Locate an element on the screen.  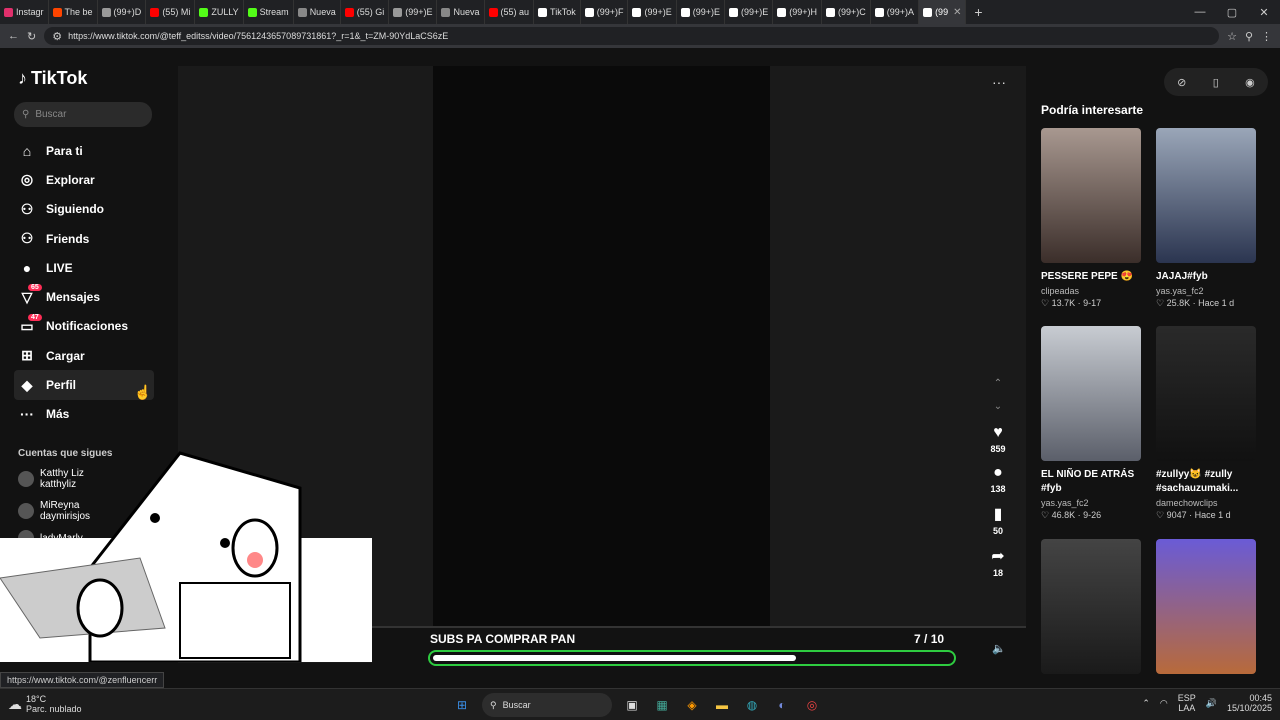
browser-tab: (99+)A is located at coordinates (895, 12).